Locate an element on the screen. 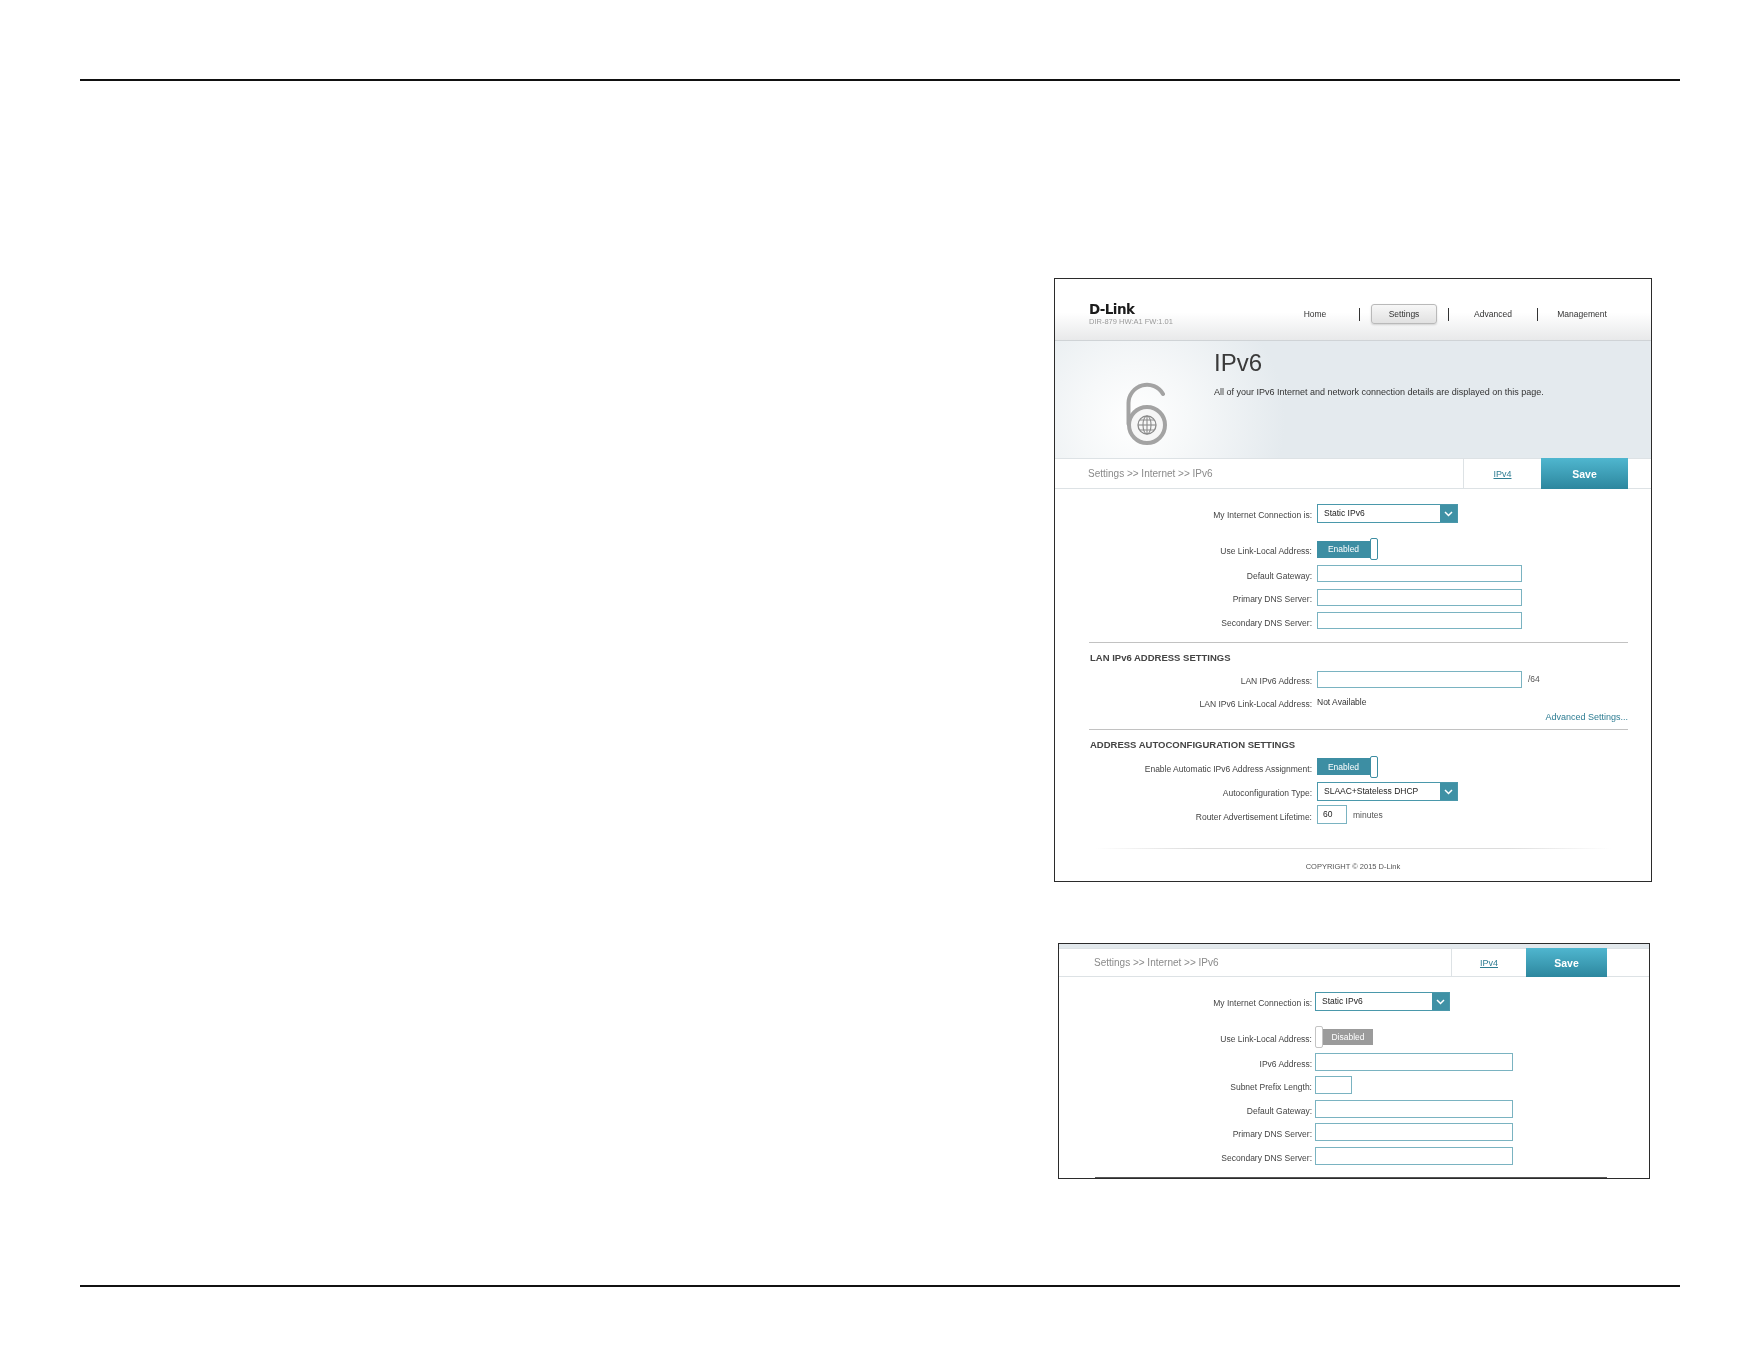  nav-tab: Home is located at coordinates (1315, 314).